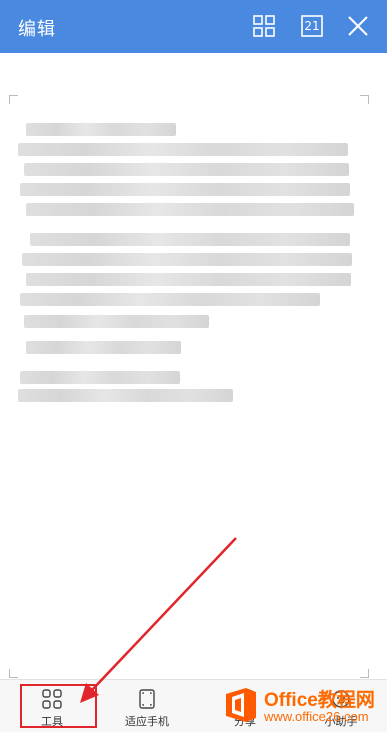 The width and height of the screenshot is (387, 732). What do you see at coordinates (319, 700) in the screenshot?
I see `watermark-brand: Office教程网` at bounding box center [319, 700].